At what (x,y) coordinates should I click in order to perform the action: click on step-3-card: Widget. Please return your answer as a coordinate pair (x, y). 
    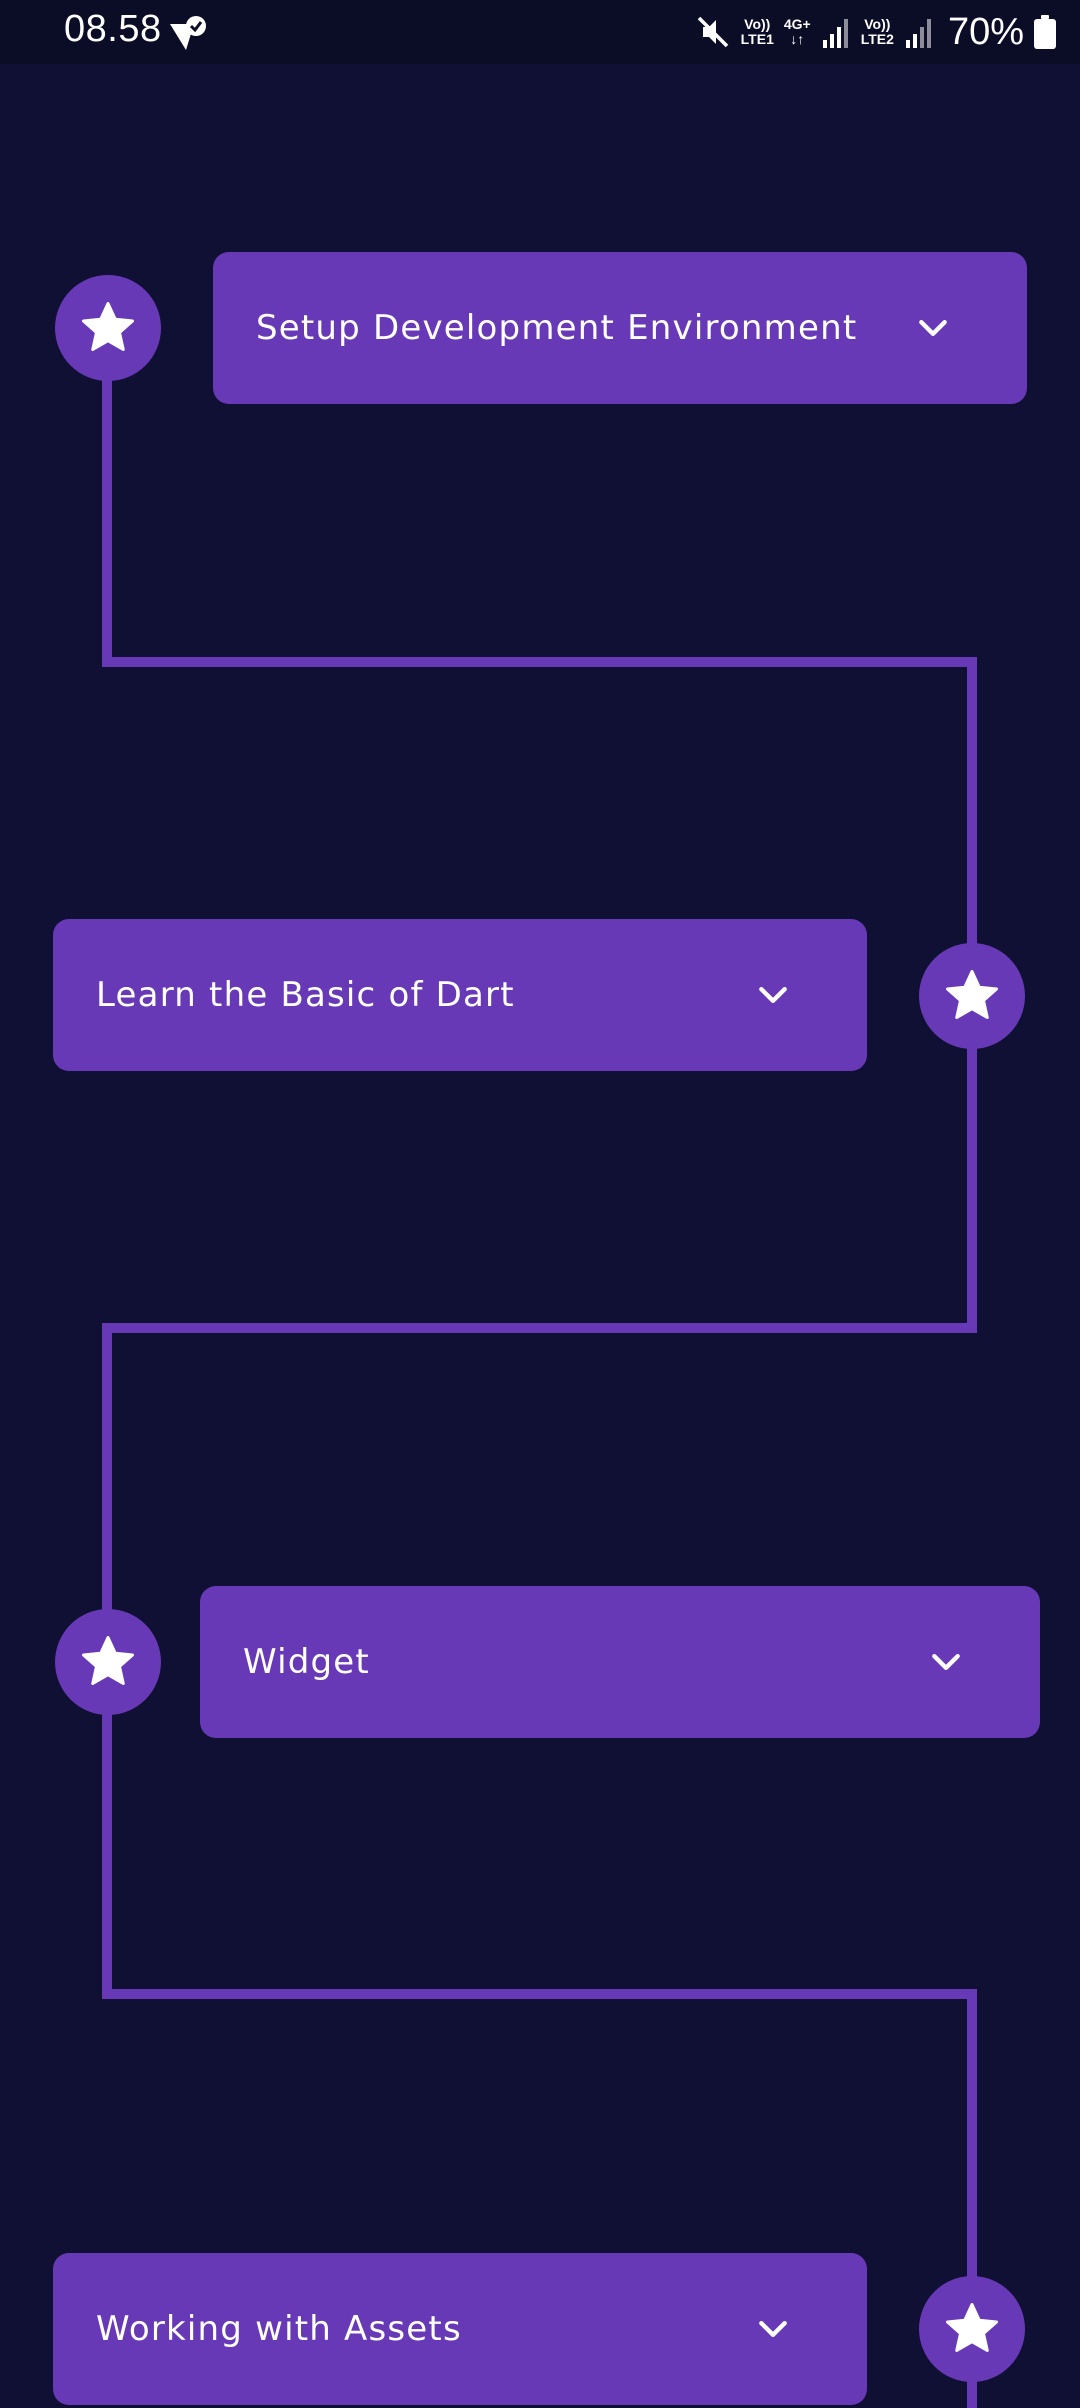
    Looking at the image, I should click on (620, 1662).